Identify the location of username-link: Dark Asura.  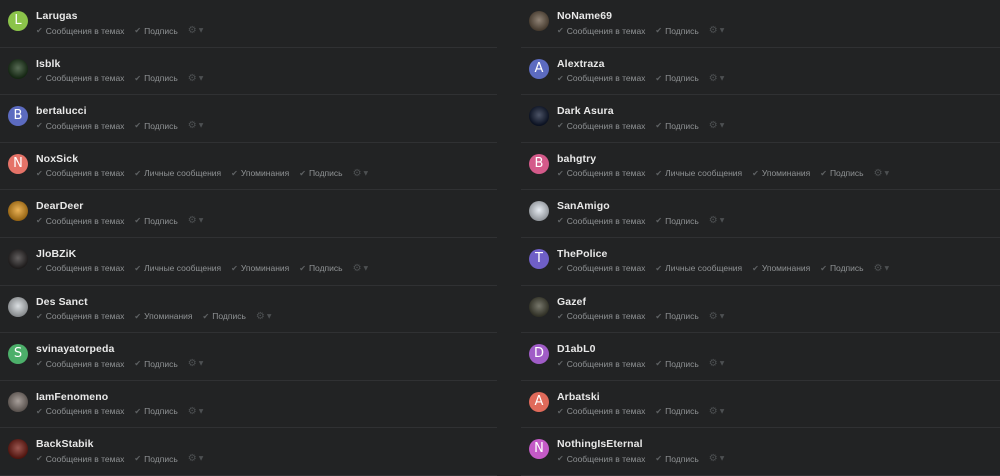
(585, 111).